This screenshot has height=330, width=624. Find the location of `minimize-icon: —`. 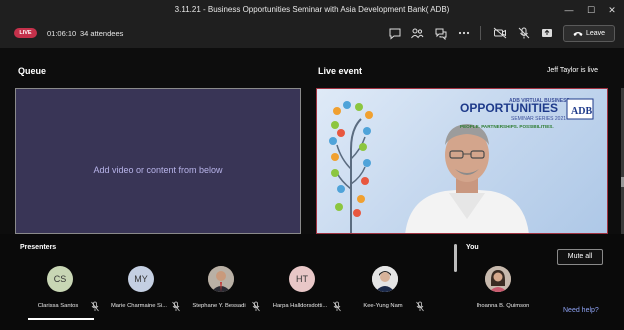

minimize-icon: — is located at coordinates (569, 10).